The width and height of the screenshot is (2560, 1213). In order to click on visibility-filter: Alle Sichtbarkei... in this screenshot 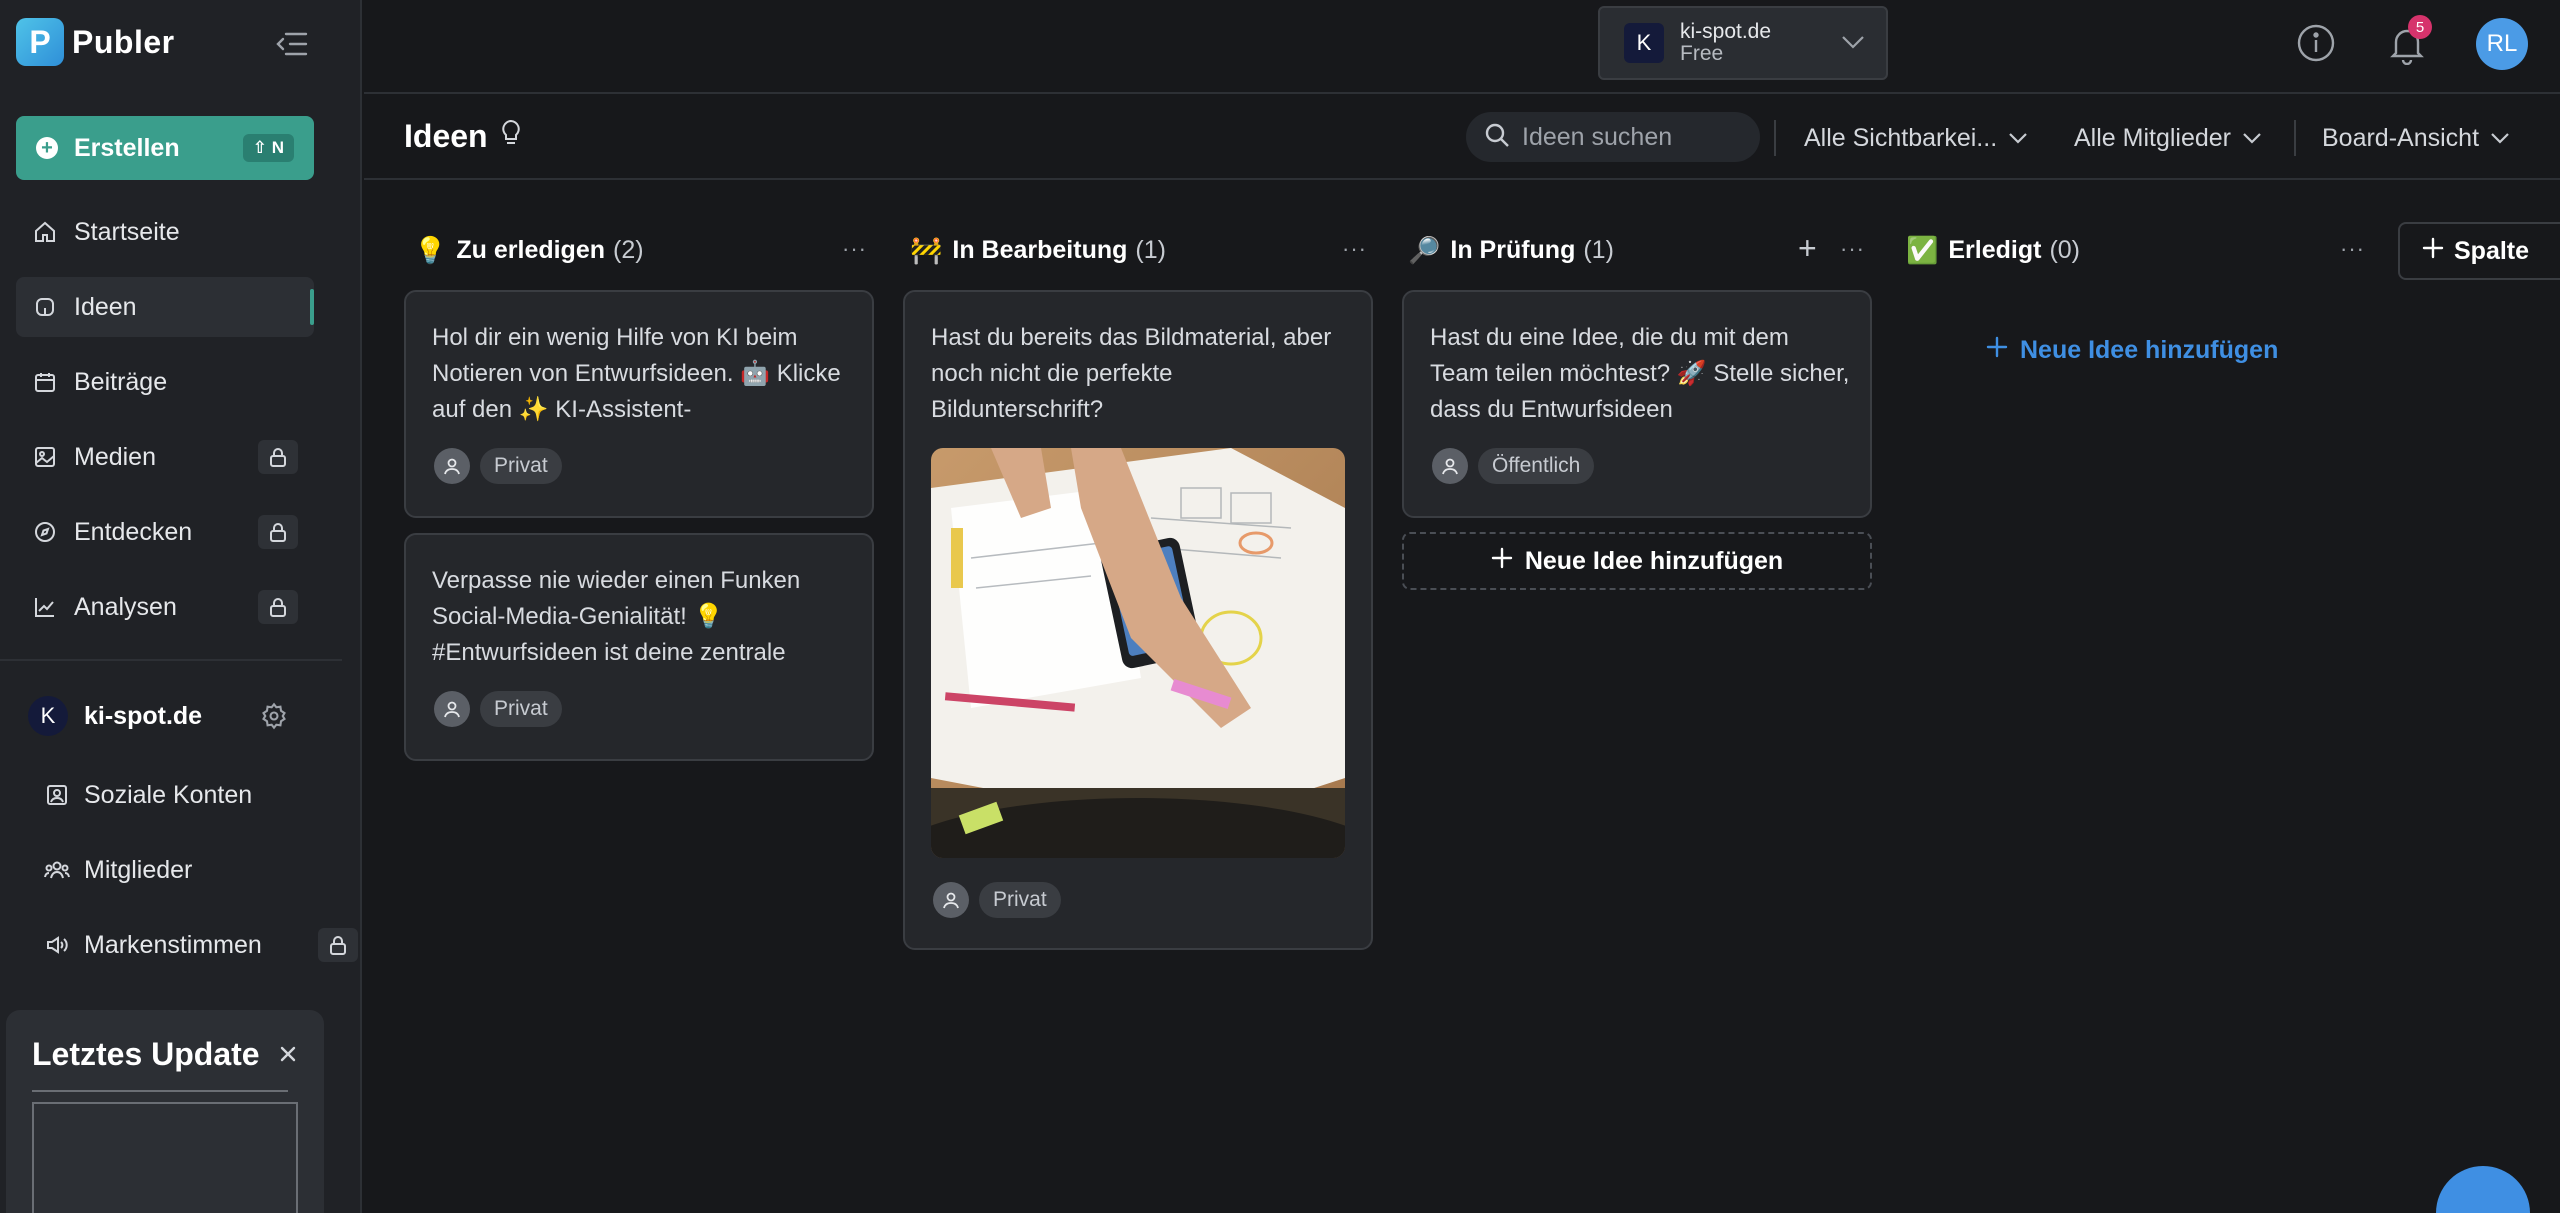, I will do `click(1916, 138)`.